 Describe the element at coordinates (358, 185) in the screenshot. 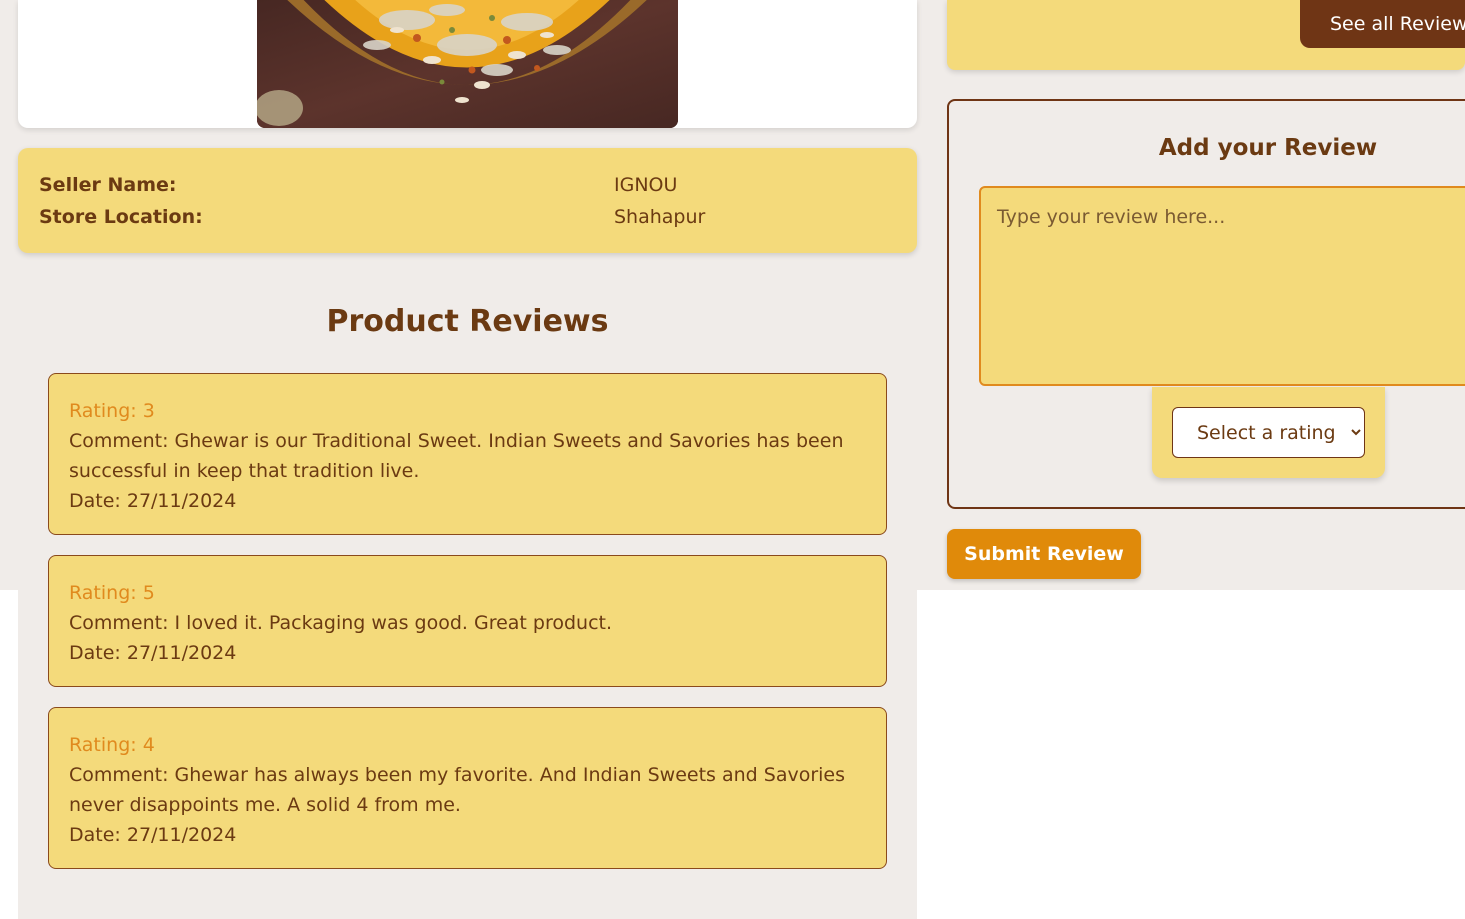

I see `seller-name-row: Seller Name: IGNOU` at that location.